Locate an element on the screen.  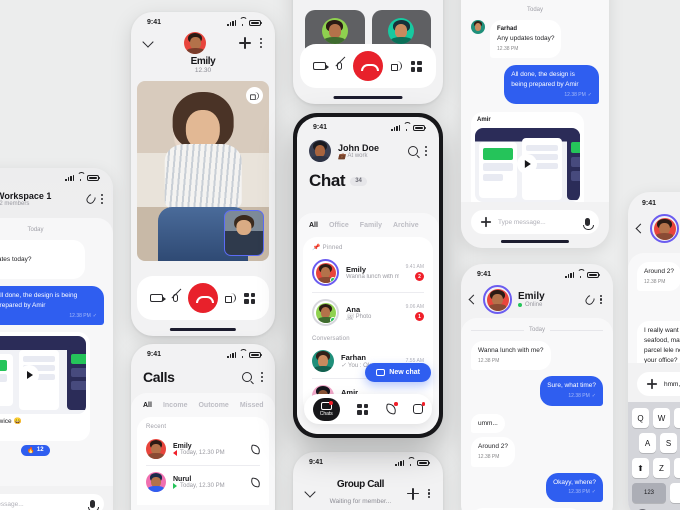
status-time: 9:41 is located at coordinates (484, 274).